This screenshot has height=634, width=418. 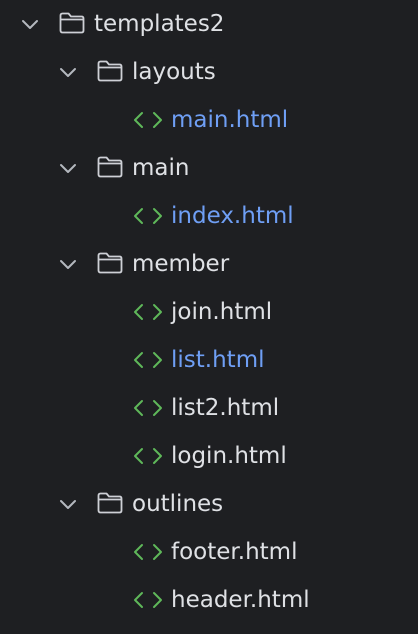 I want to click on tree-row-label: join.html, so click(x=222, y=312).